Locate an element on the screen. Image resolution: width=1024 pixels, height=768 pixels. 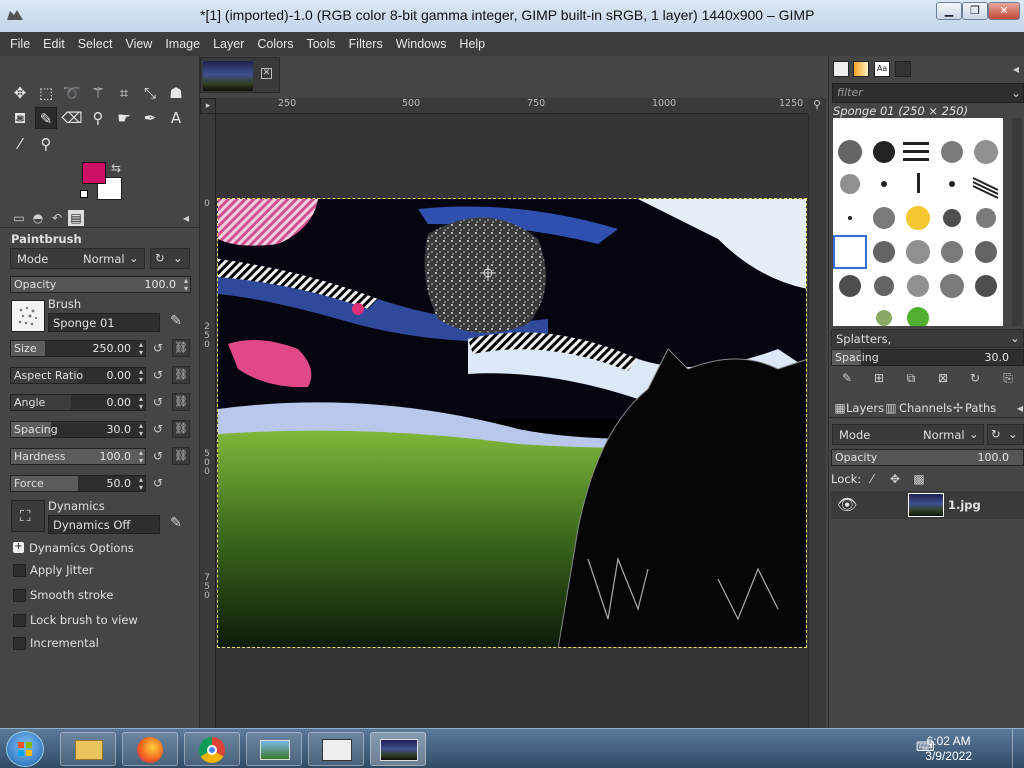
angle-chain-icon: ⛓ is located at coordinates (181, 402).